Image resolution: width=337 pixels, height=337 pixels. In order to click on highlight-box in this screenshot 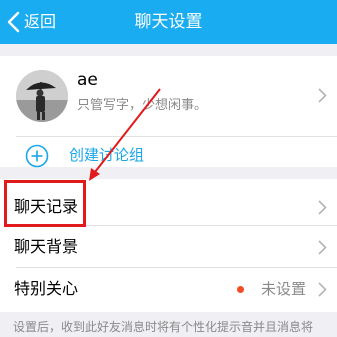, I will do `click(45, 203)`.